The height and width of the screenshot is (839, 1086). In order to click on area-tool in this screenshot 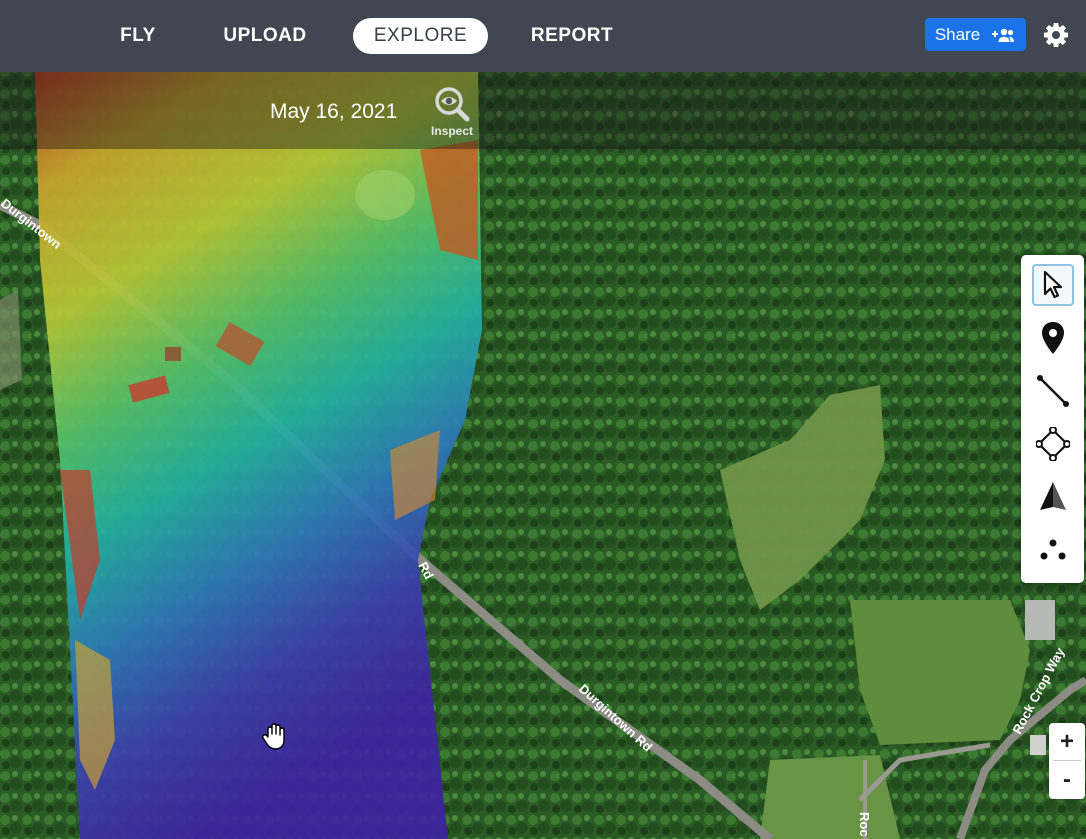, I will do `click(1053, 444)`.